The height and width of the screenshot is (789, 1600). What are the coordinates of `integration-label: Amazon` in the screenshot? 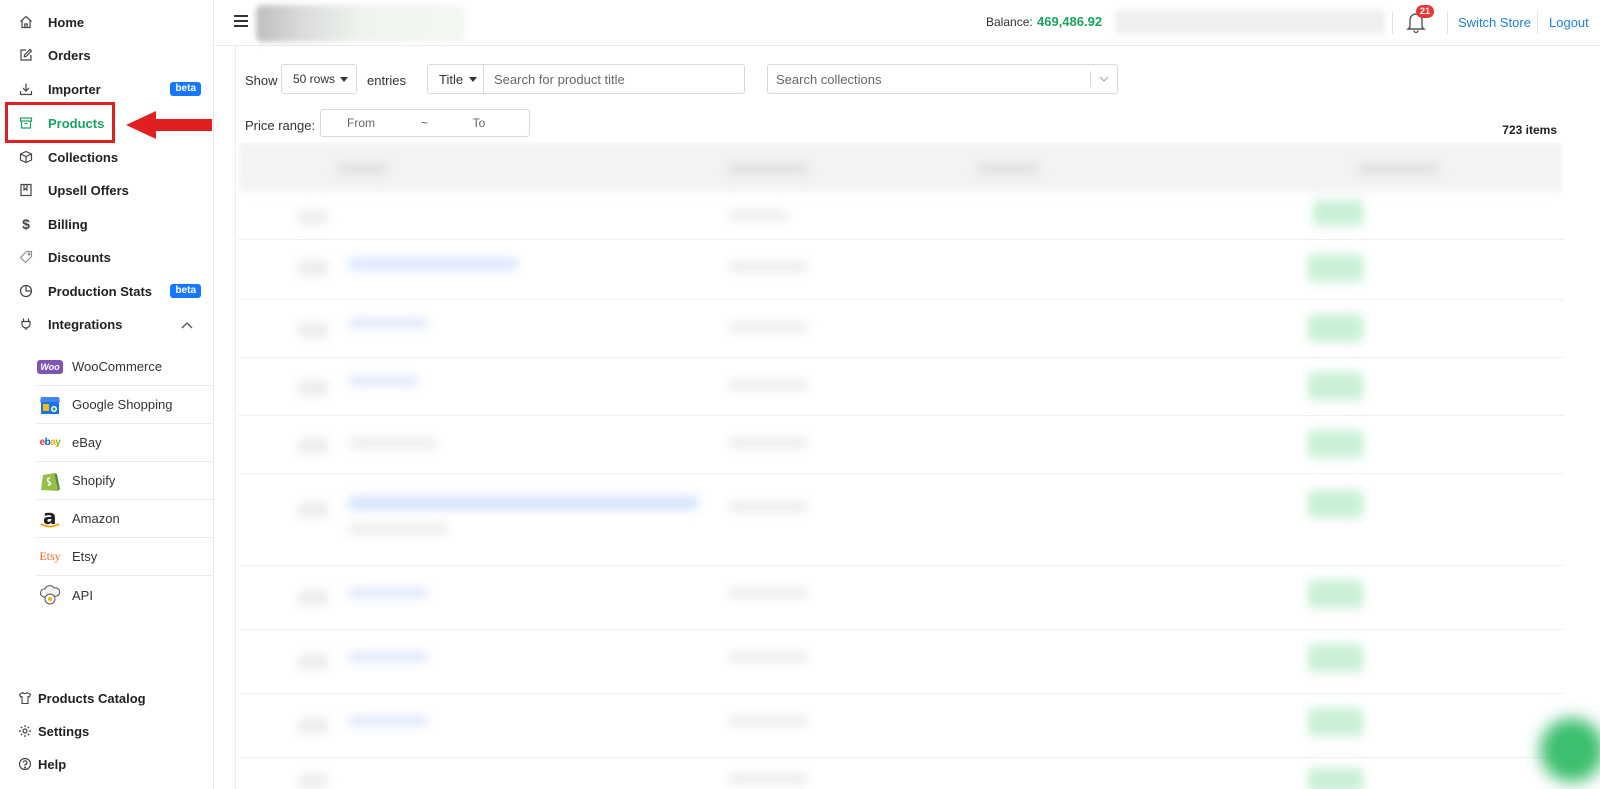 It's located at (96, 518).